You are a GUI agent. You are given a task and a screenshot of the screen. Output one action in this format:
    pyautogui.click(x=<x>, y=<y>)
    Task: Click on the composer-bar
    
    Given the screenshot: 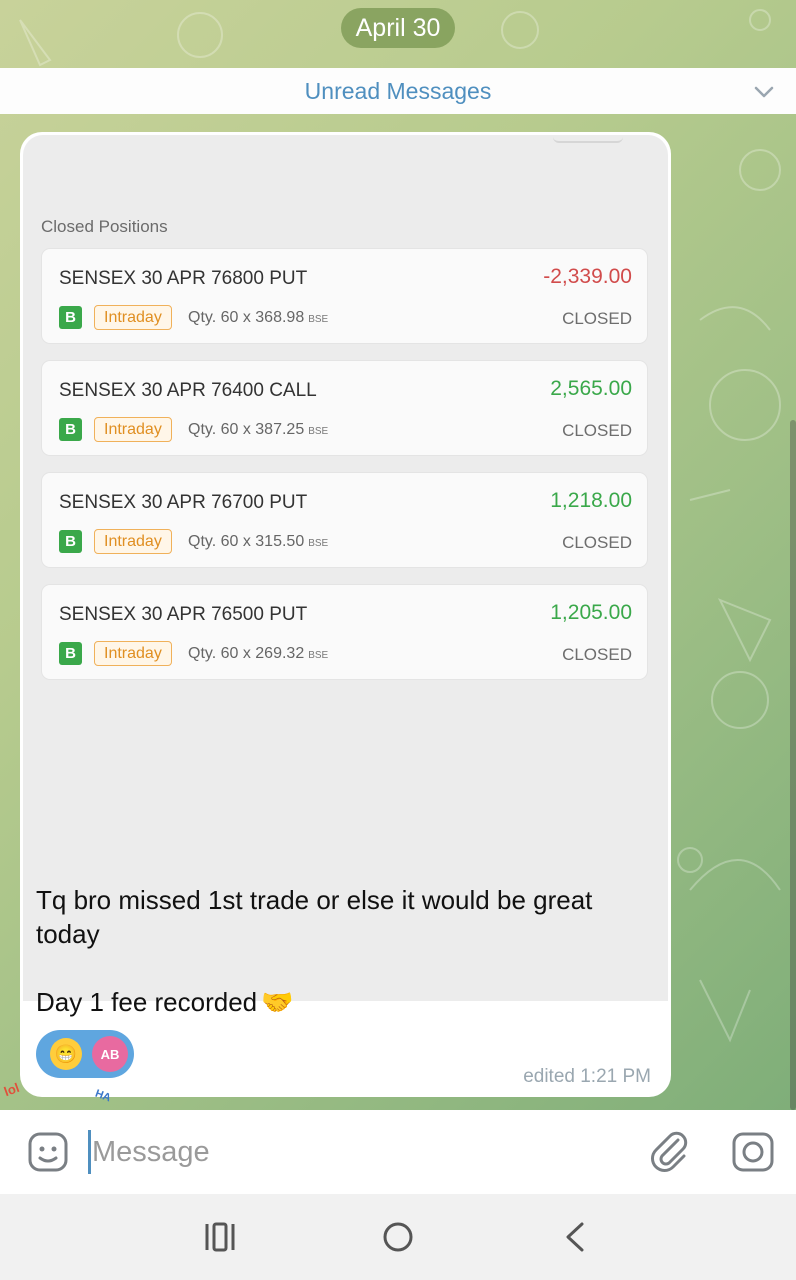 What is the action you would take?
    pyautogui.click(x=398, y=1152)
    